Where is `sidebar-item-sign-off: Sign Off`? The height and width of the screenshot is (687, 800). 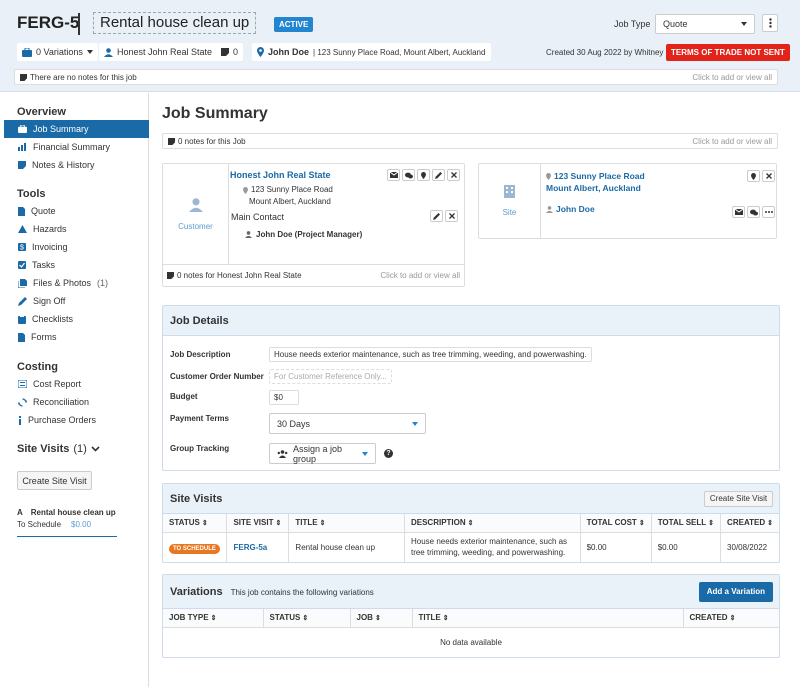
sidebar-item-sign-off: Sign Off is located at coordinates (76, 301).